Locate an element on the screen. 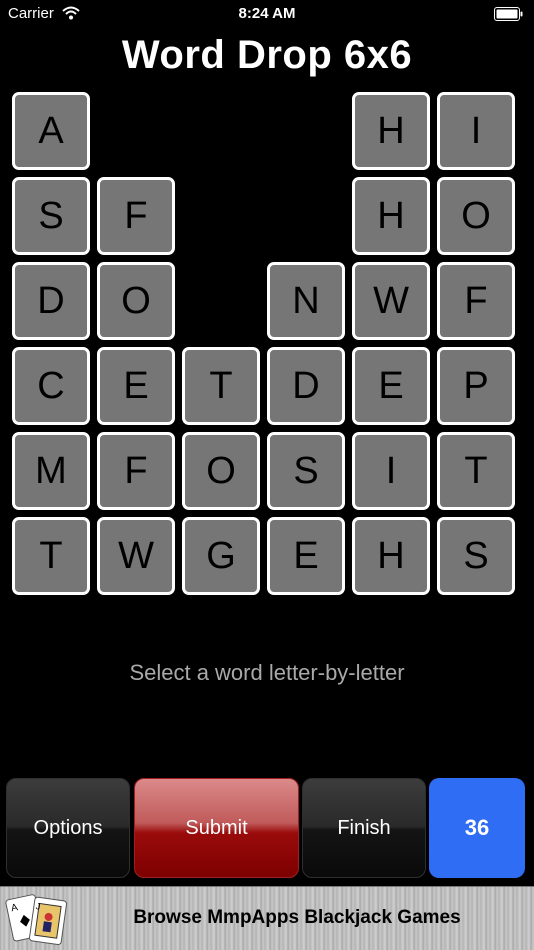 The width and height of the screenshot is (534, 950). letter-tile: P is located at coordinates (476, 386).